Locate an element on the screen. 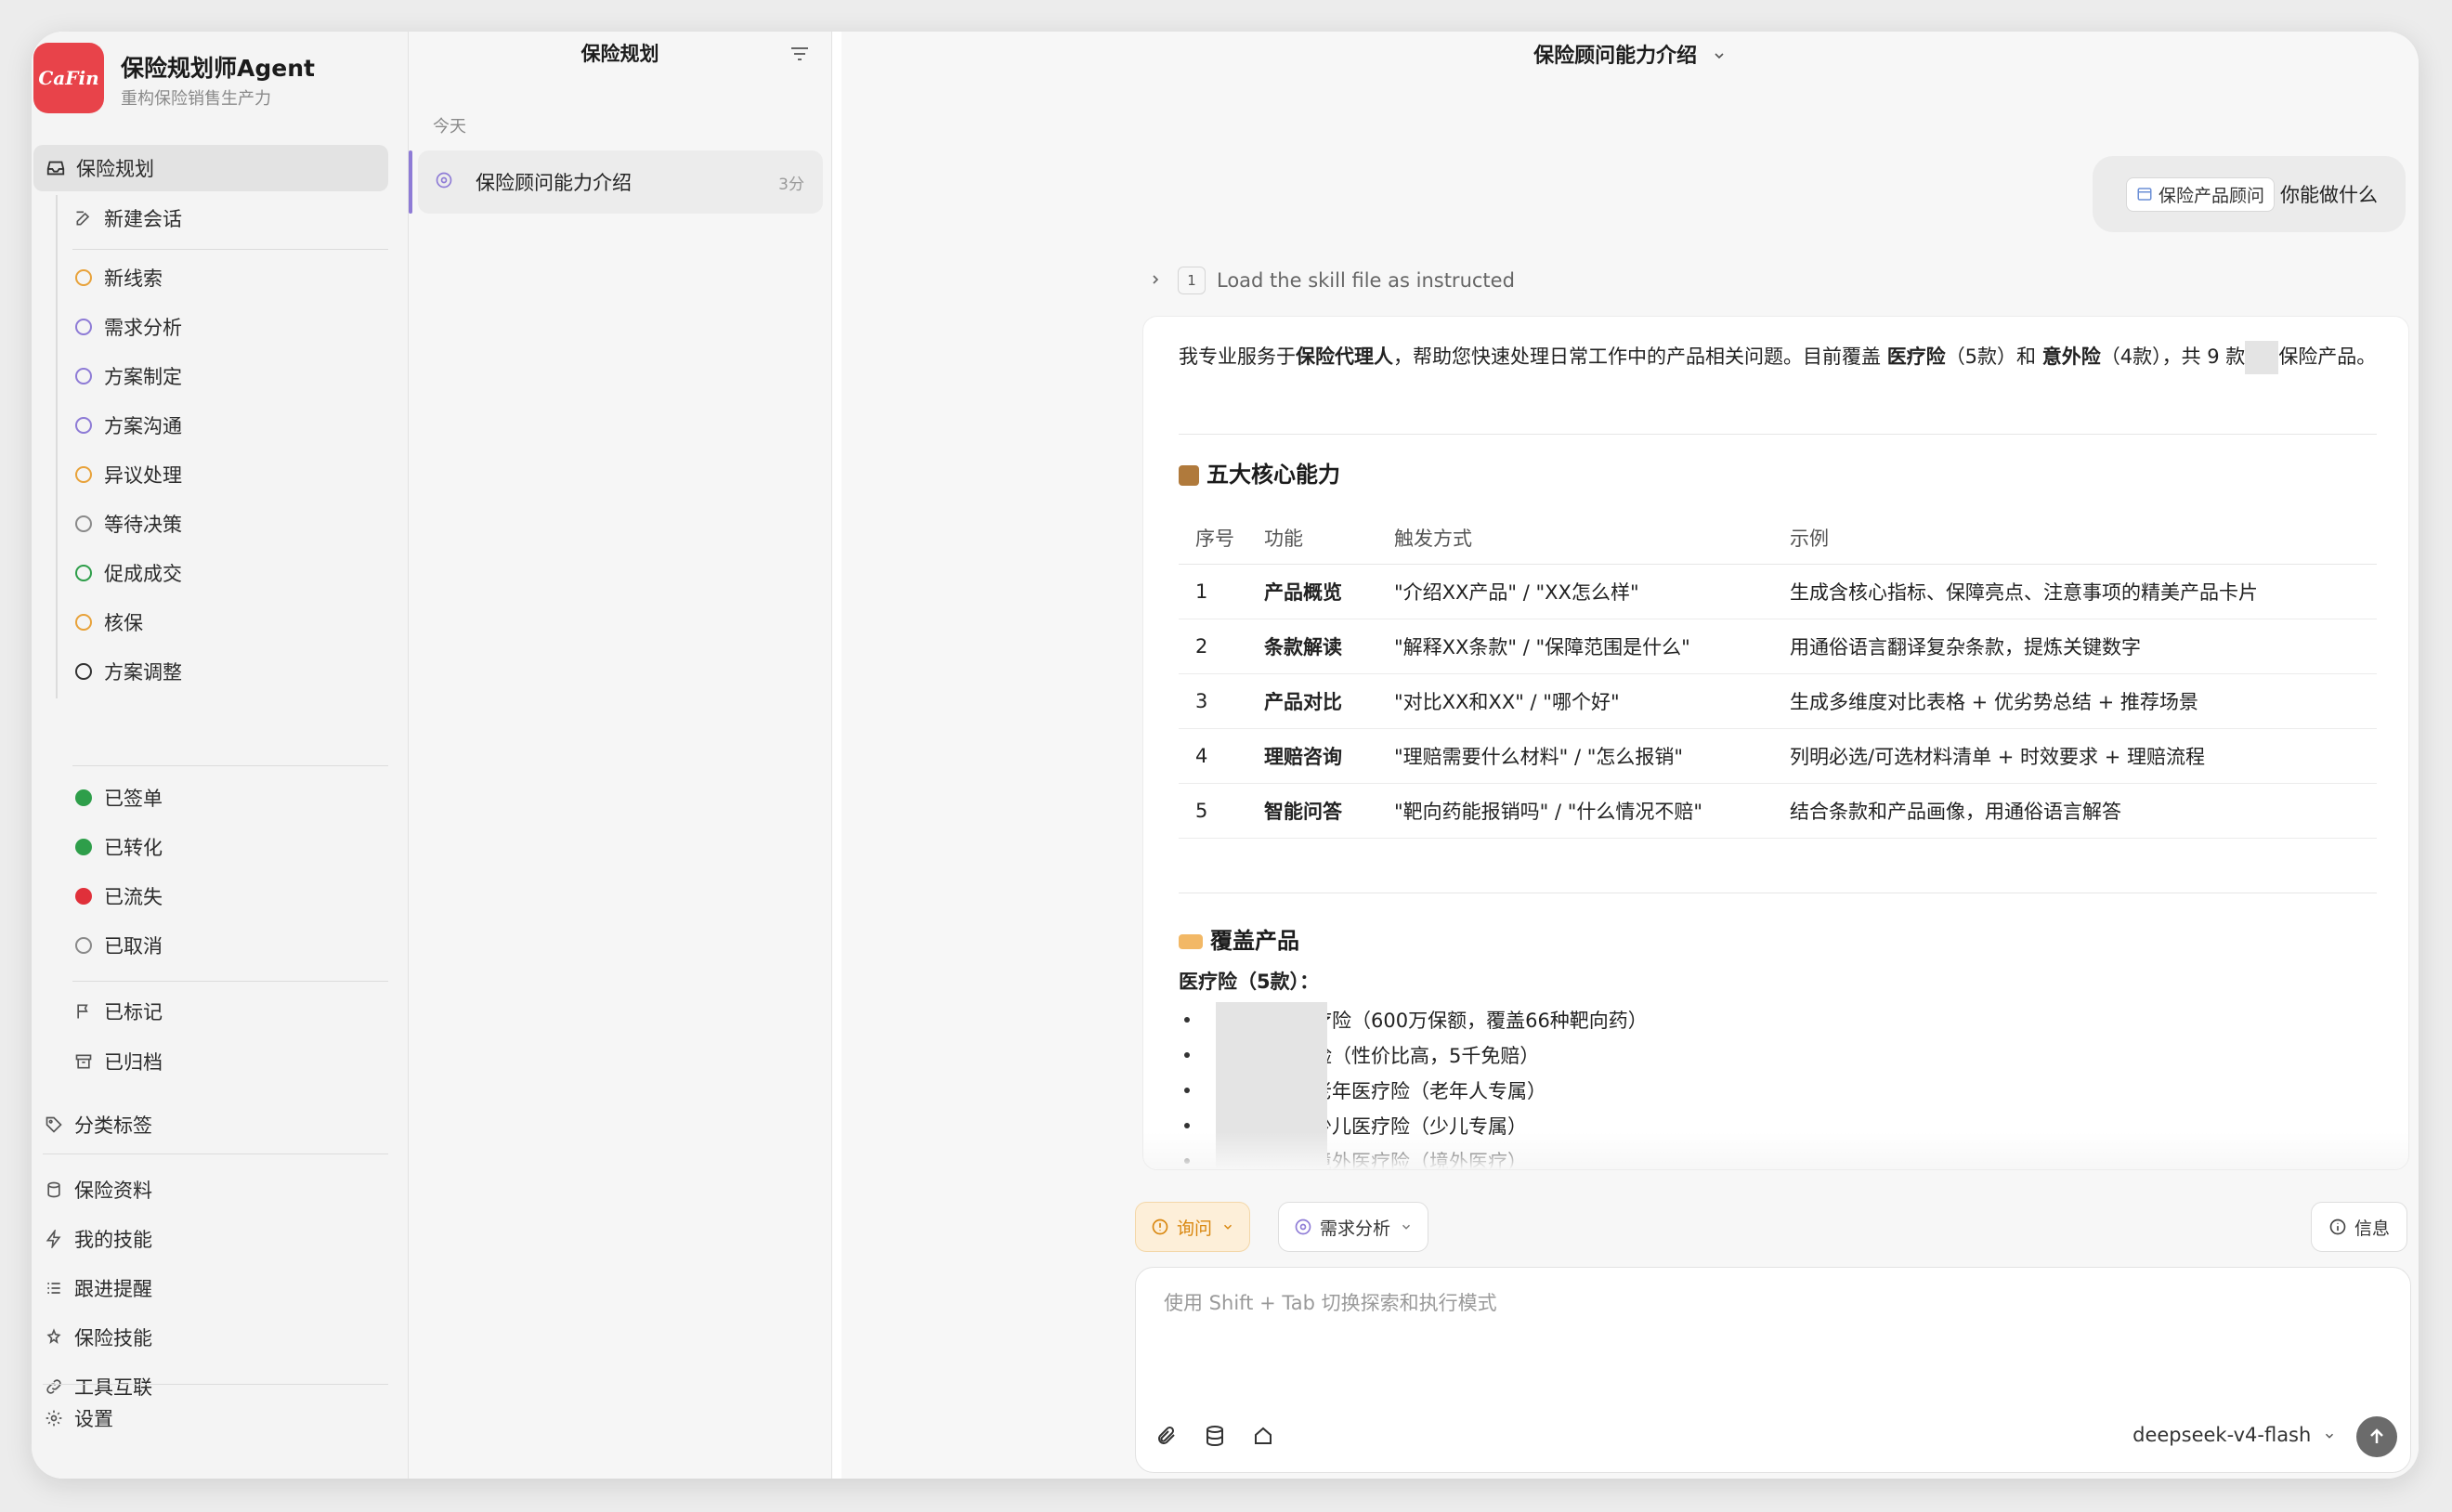 The width and height of the screenshot is (2452, 1512). info-button: 信息 is located at coordinates (2358, 1227).